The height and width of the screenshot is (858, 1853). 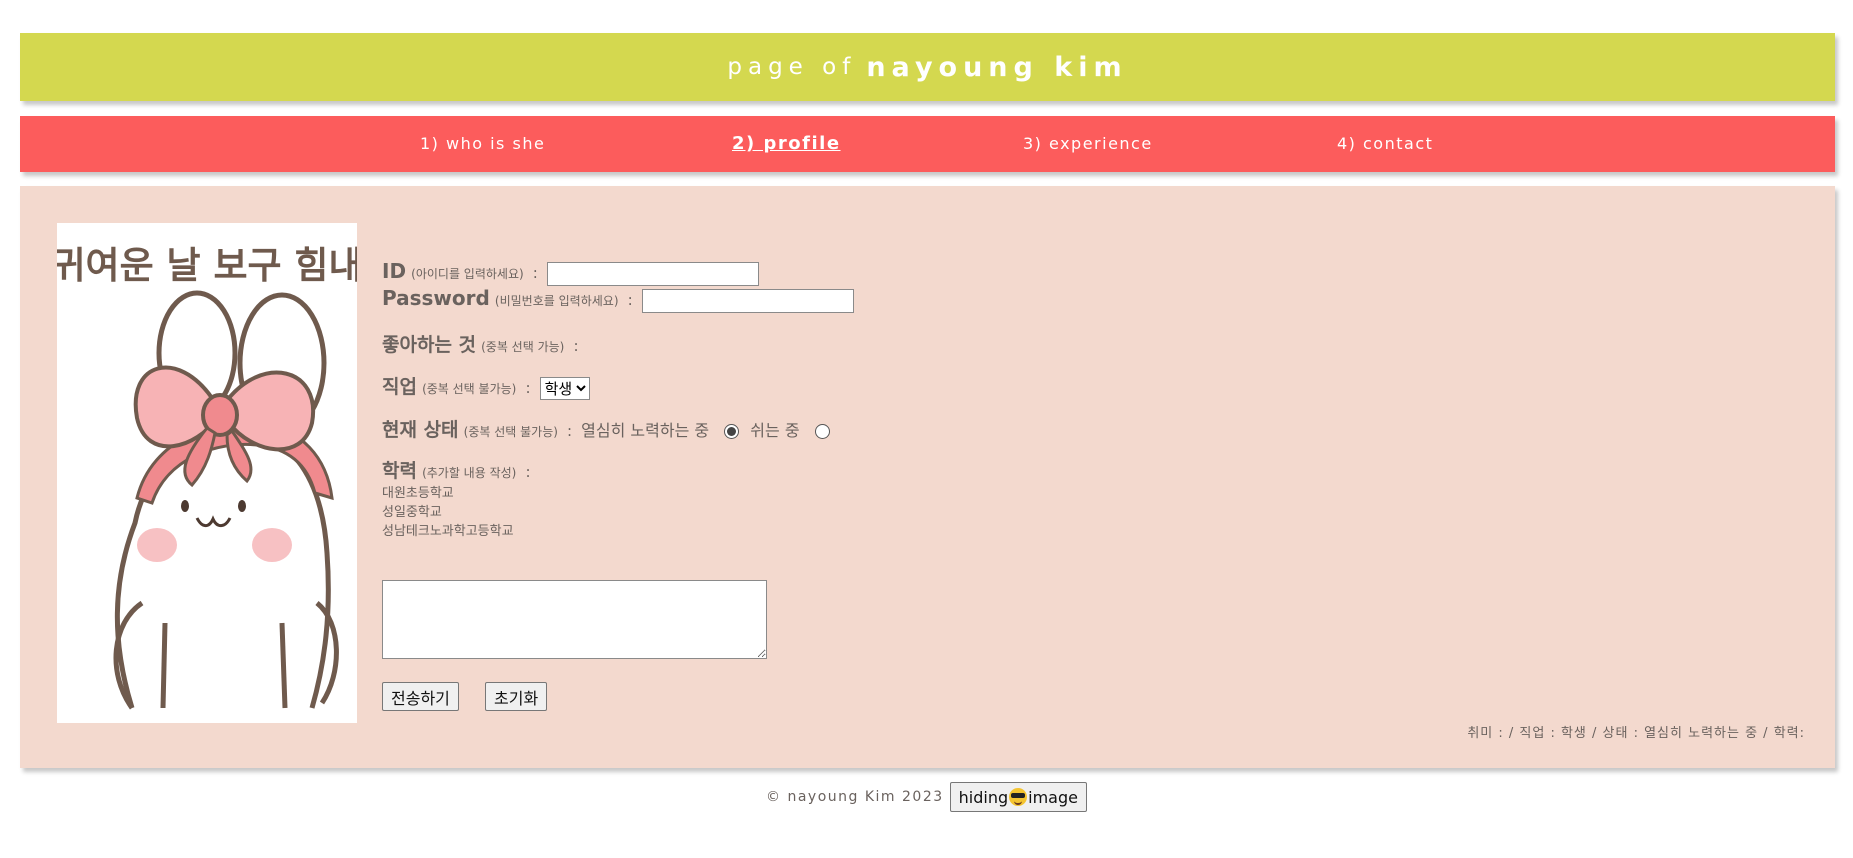 I want to click on password-hint: (비밀번호를 입력하세요), so click(x=556, y=301).